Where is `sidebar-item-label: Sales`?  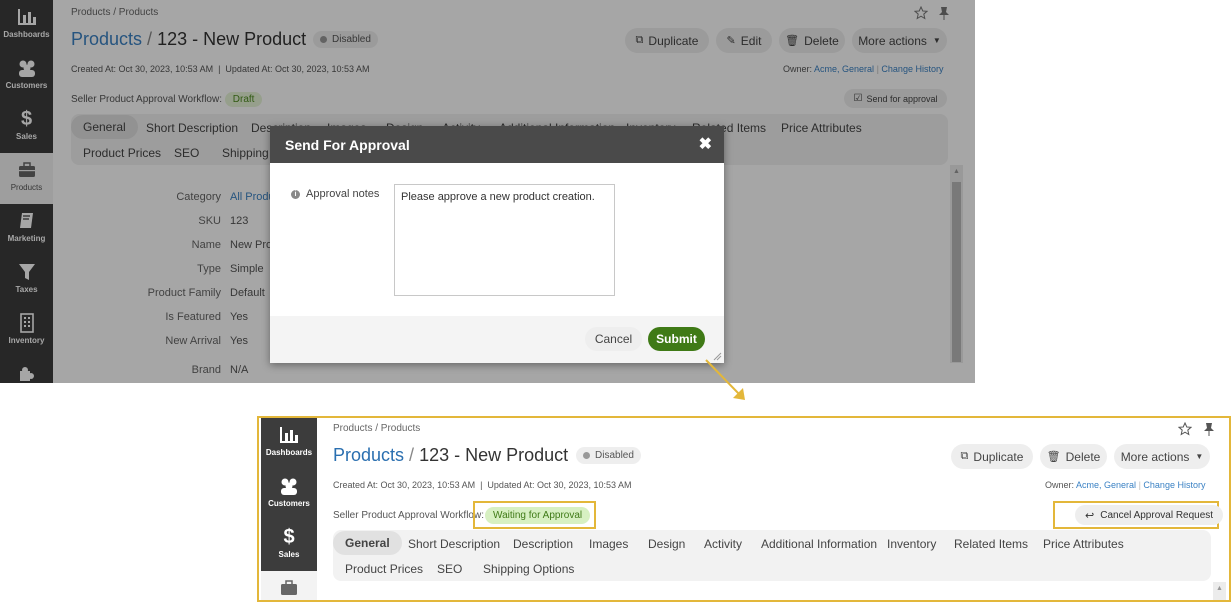 sidebar-item-label: Sales is located at coordinates (289, 554).